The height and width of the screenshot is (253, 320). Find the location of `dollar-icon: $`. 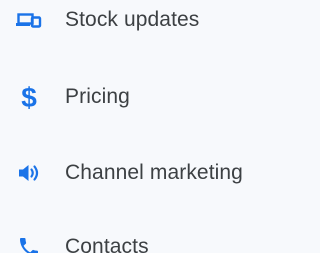

dollar-icon: $ is located at coordinates (29, 97).